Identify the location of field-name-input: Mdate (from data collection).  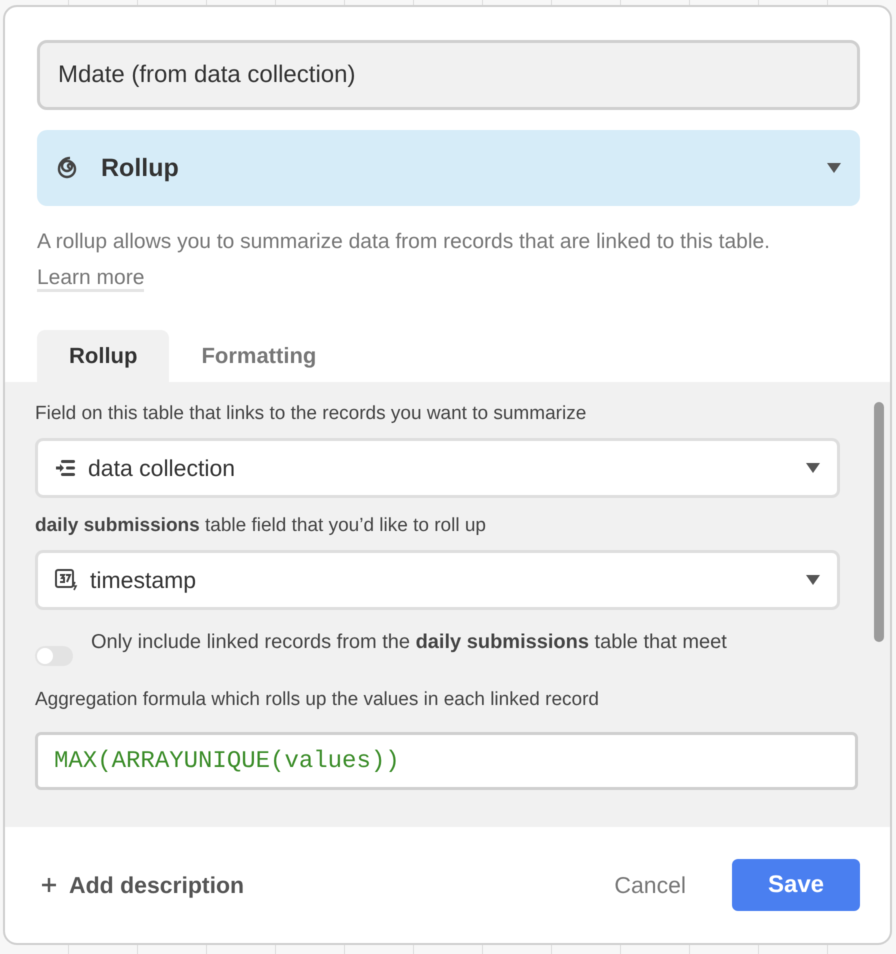
(448, 75).